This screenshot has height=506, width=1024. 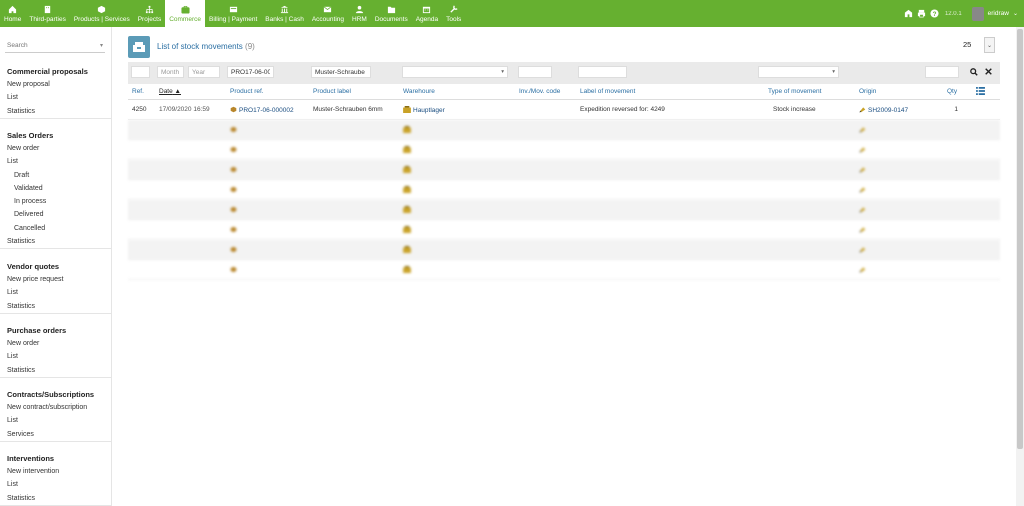 What do you see at coordinates (798, 72) in the screenshot?
I see `filter-movement-type: ▾` at bounding box center [798, 72].